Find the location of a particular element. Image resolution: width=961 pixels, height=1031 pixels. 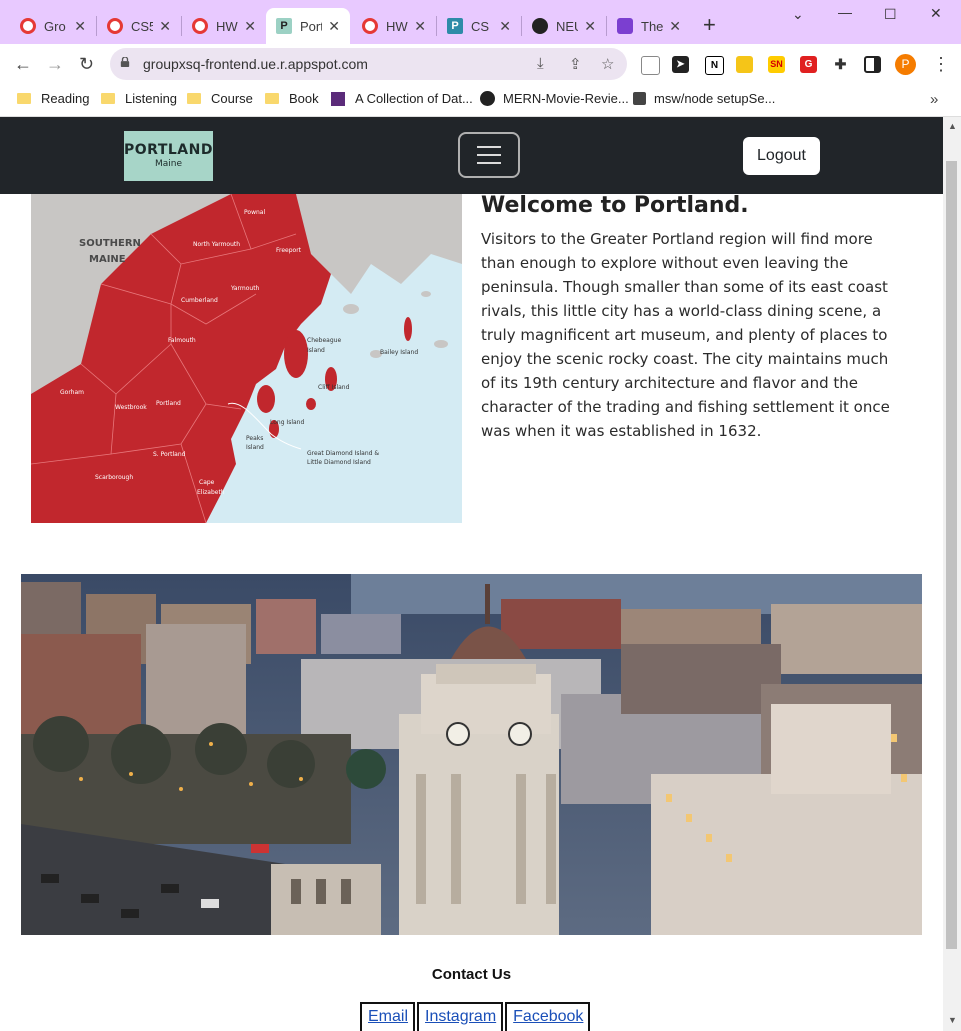

bookmark-listening: Listening is located at coordinates (139, 98).